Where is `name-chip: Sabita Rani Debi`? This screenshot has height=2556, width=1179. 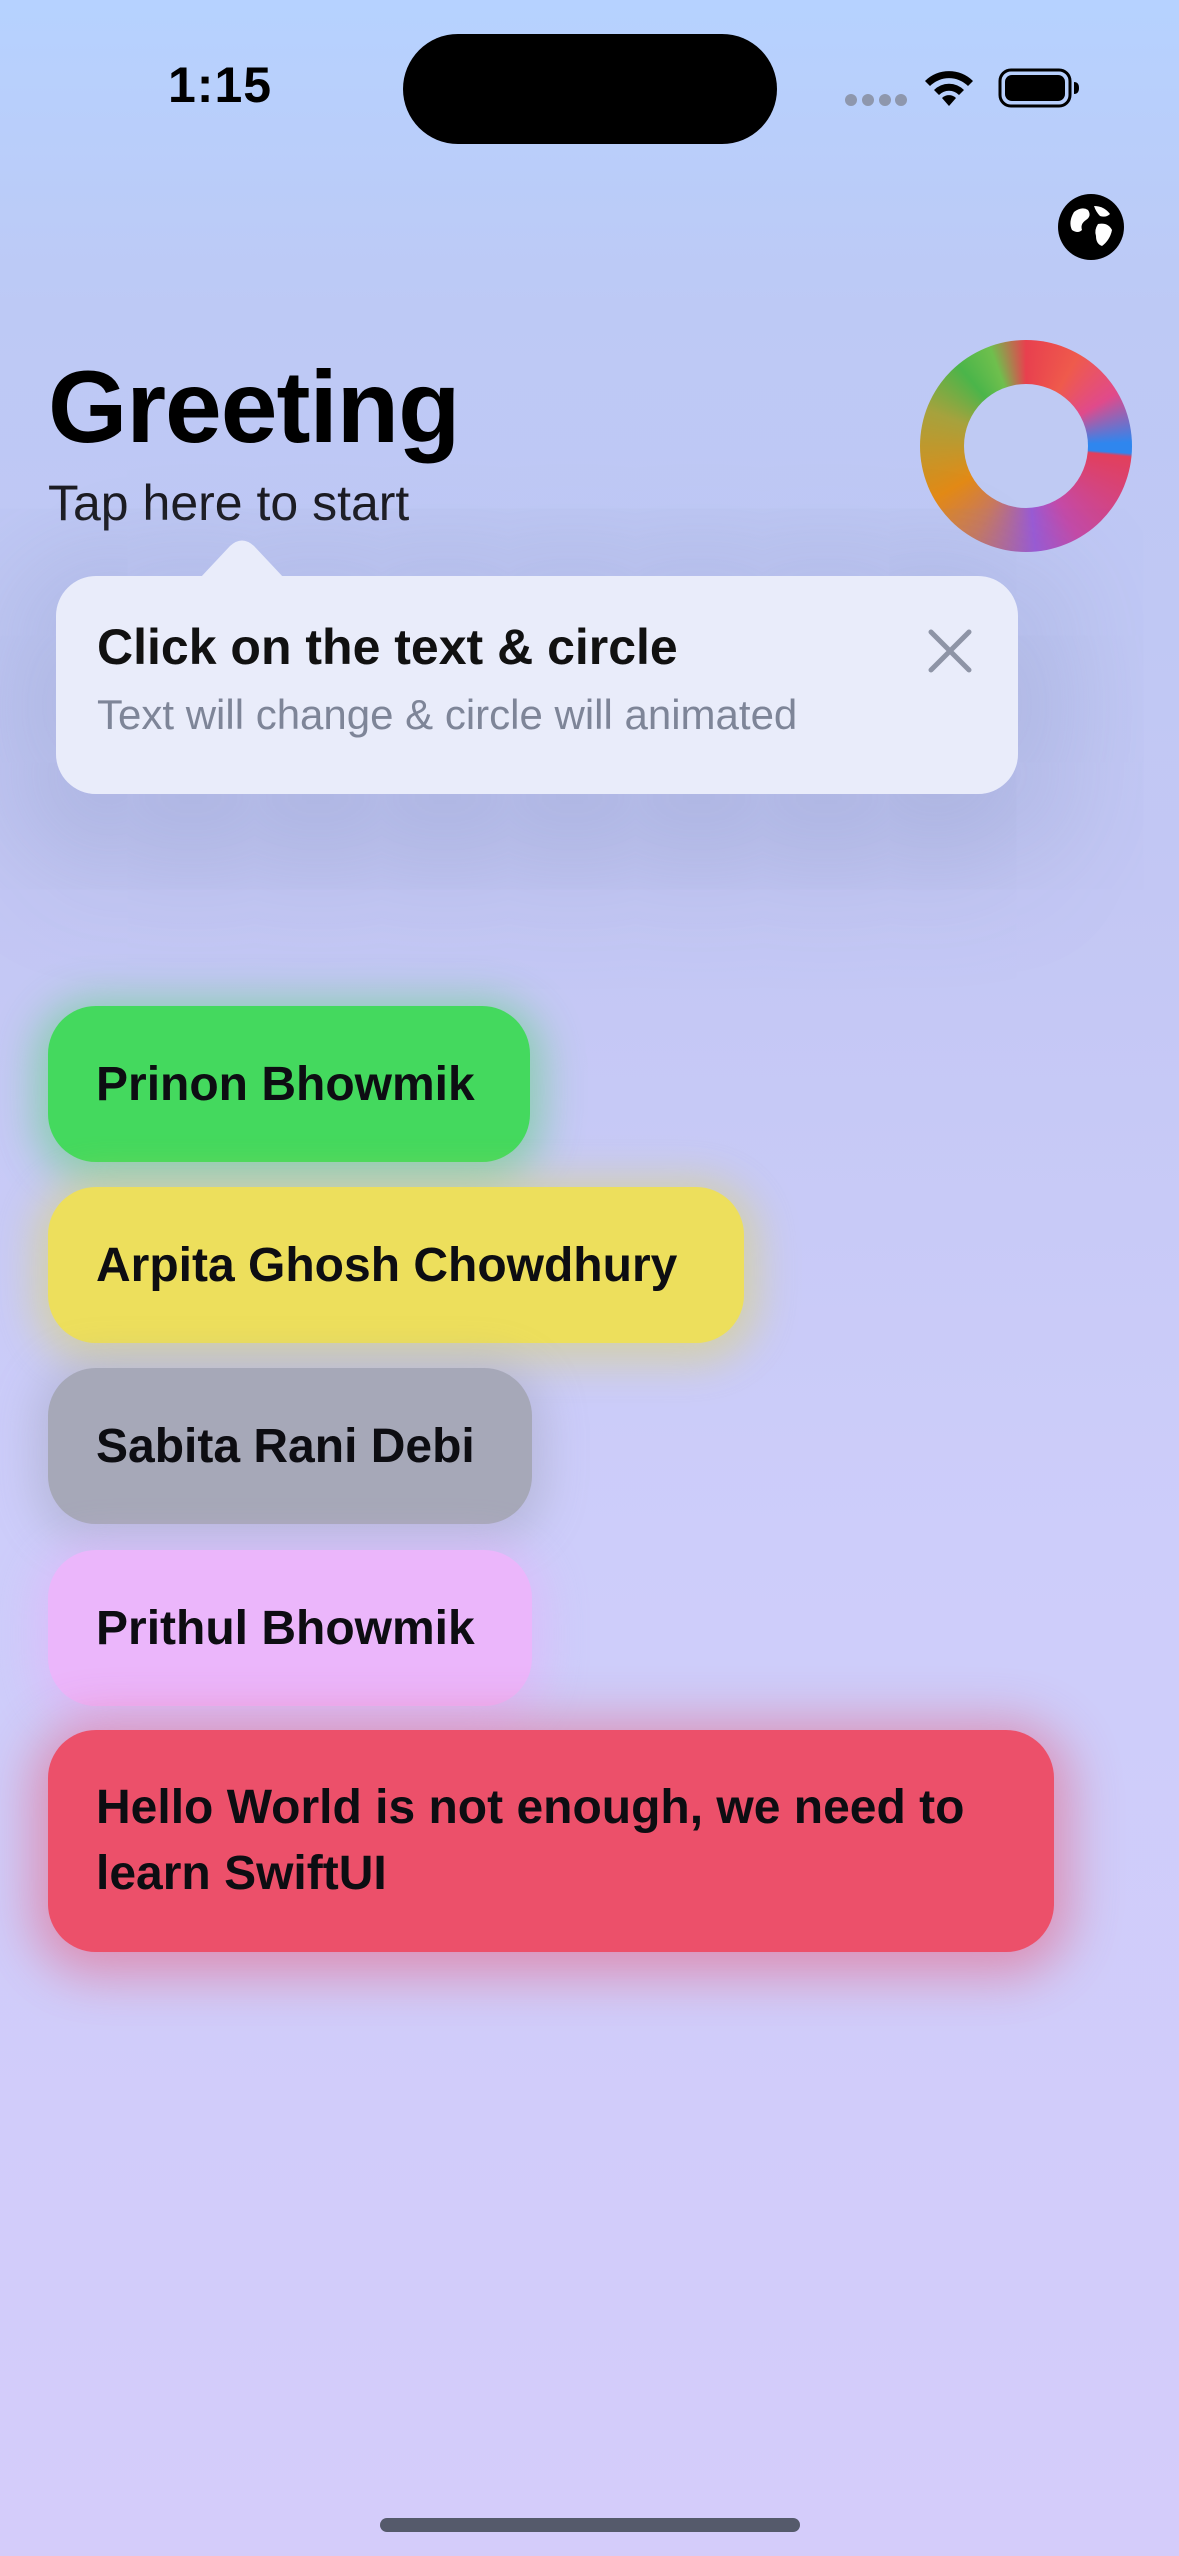 name-chip: Sabita Rani Debi is located at coordinates (290, 1446).